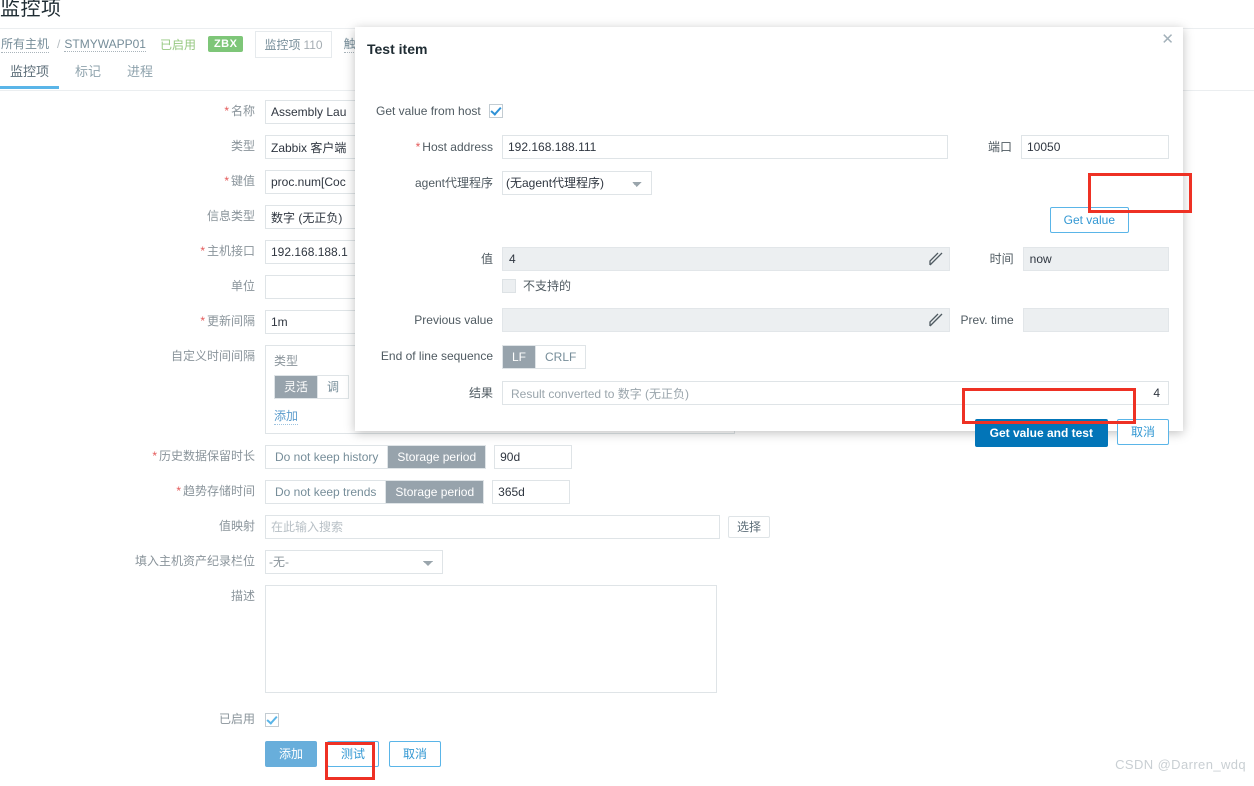  Describe the element at coordinates (194, 561) in the screenshot. I see `label-inventory-field: 填入主机资产纪录栏位` at that location.